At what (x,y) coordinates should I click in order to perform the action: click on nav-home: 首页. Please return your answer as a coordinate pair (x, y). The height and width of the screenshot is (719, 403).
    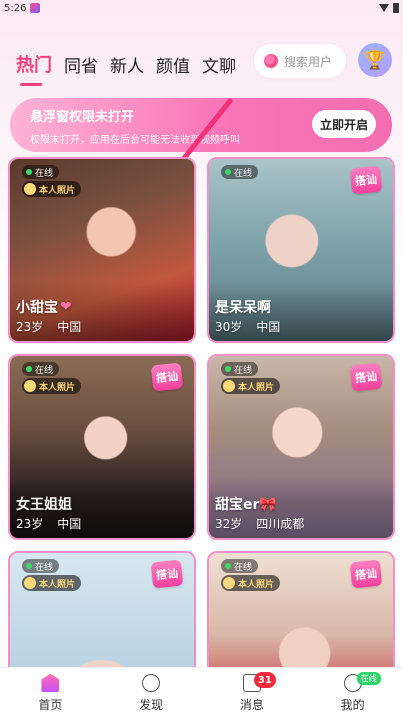
    Looking at the image, I should click on (50, 693).